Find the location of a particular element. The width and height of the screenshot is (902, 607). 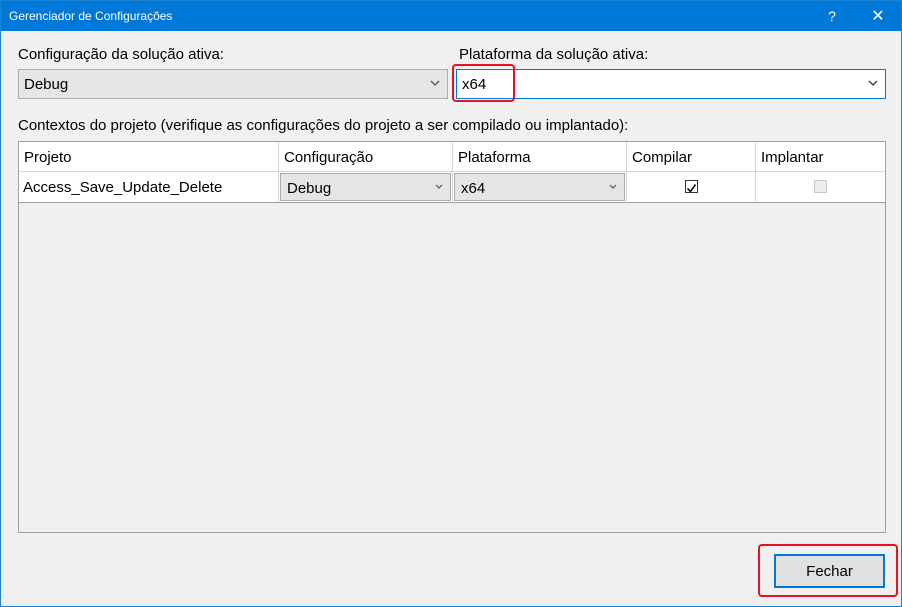

row-configuration-cell: Debug is located at coordinates (366, 187).